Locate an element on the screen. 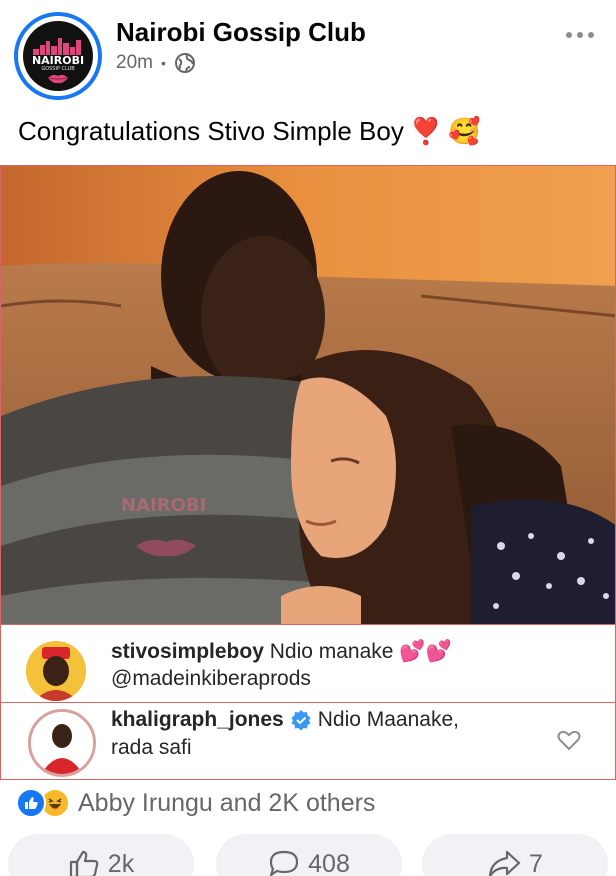  post-time: 20m is located at coordinates (134, 63).